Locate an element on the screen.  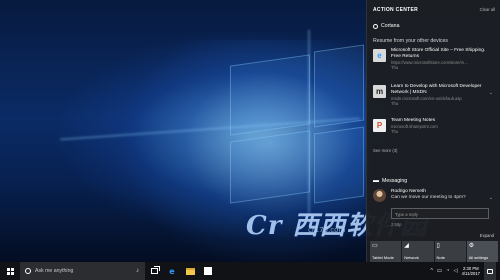
note-icon: ▯ is located at coordinates (438, 246).